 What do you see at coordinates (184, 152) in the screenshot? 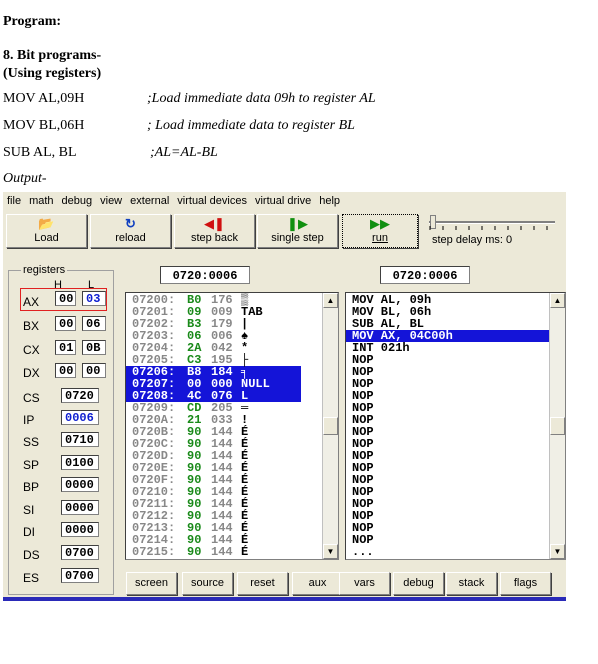
I see `code-comment: ;AL=AL-BL` at bounding box center [184, 152].